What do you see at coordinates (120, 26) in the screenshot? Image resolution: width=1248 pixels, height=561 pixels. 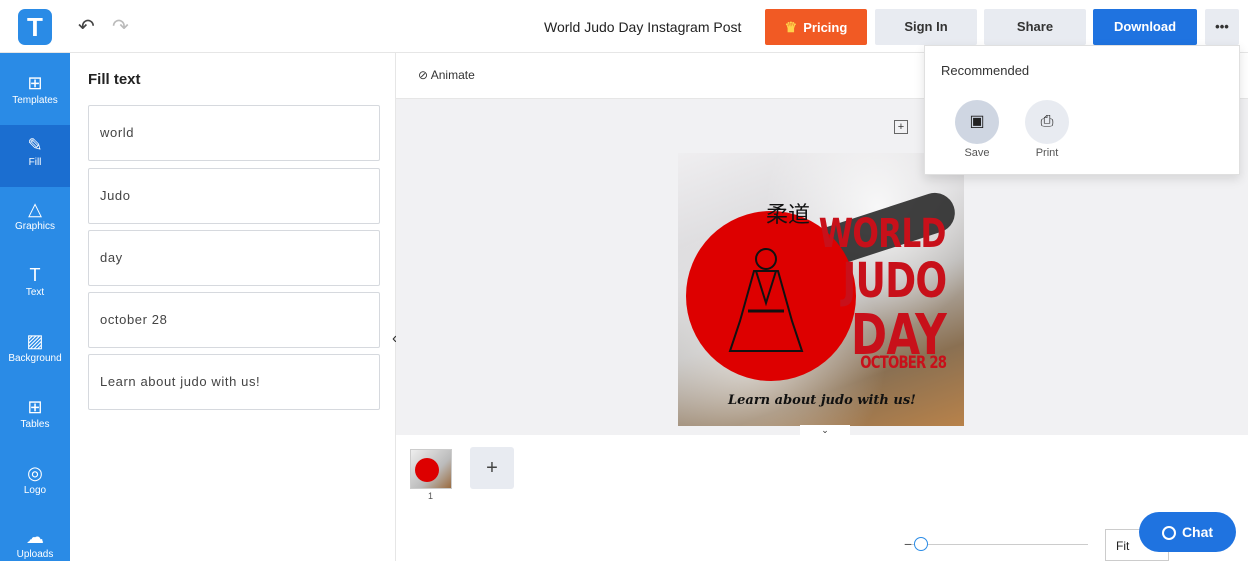 I see `redo-icon: ↷` at bounding box center [120, 26].